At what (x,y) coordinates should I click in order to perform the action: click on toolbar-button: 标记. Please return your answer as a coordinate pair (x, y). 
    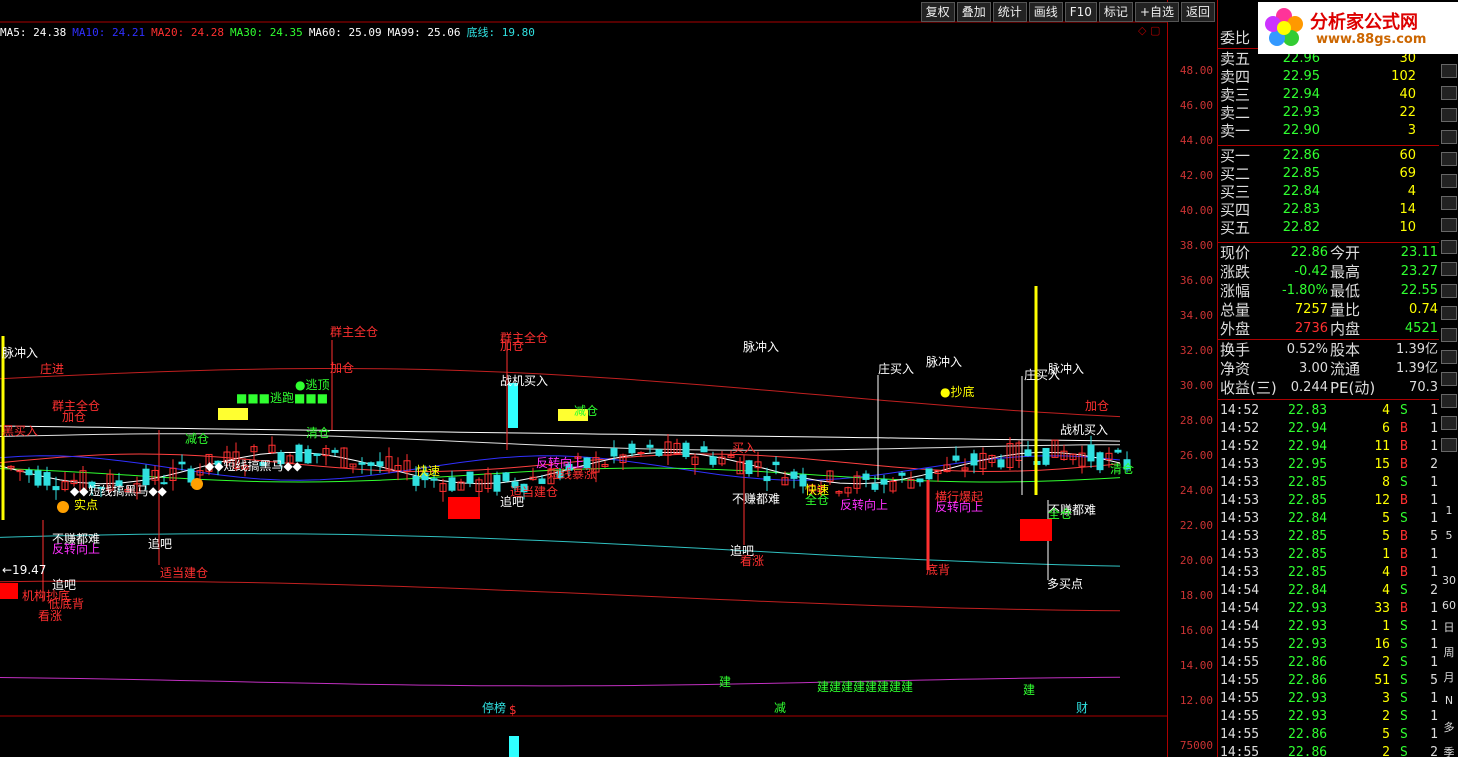
    Looking at the image, I should click on (1115, 12).